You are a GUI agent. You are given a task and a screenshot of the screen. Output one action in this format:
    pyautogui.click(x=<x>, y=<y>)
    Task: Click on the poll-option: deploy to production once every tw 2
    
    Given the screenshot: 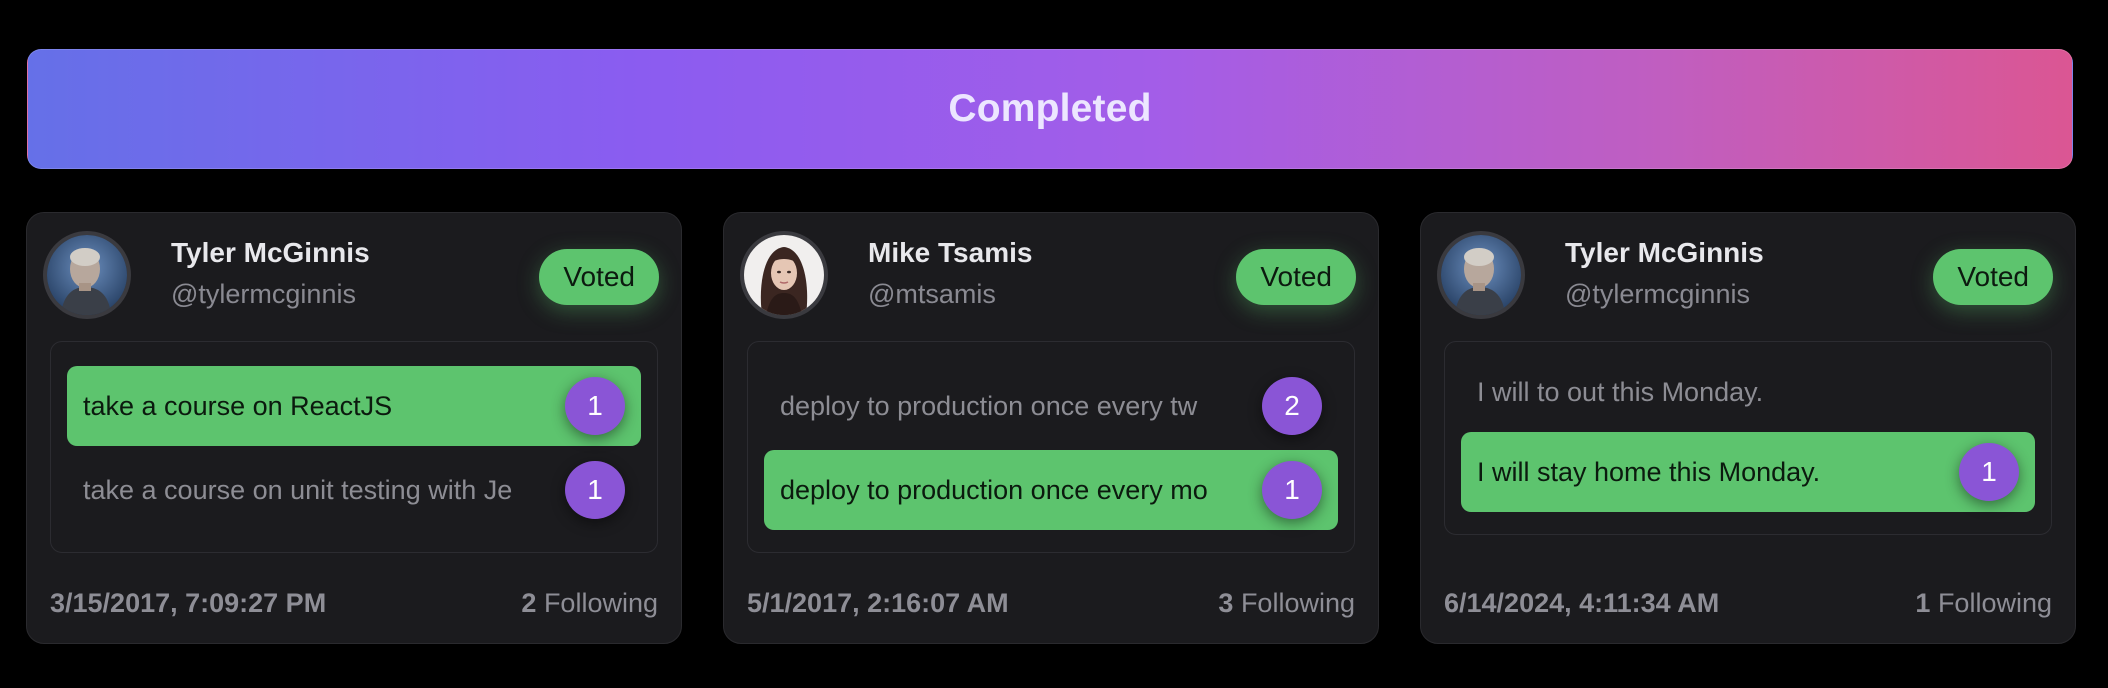 What is the action you would take?
    pyautogui.click(x=1051, y=406)
    